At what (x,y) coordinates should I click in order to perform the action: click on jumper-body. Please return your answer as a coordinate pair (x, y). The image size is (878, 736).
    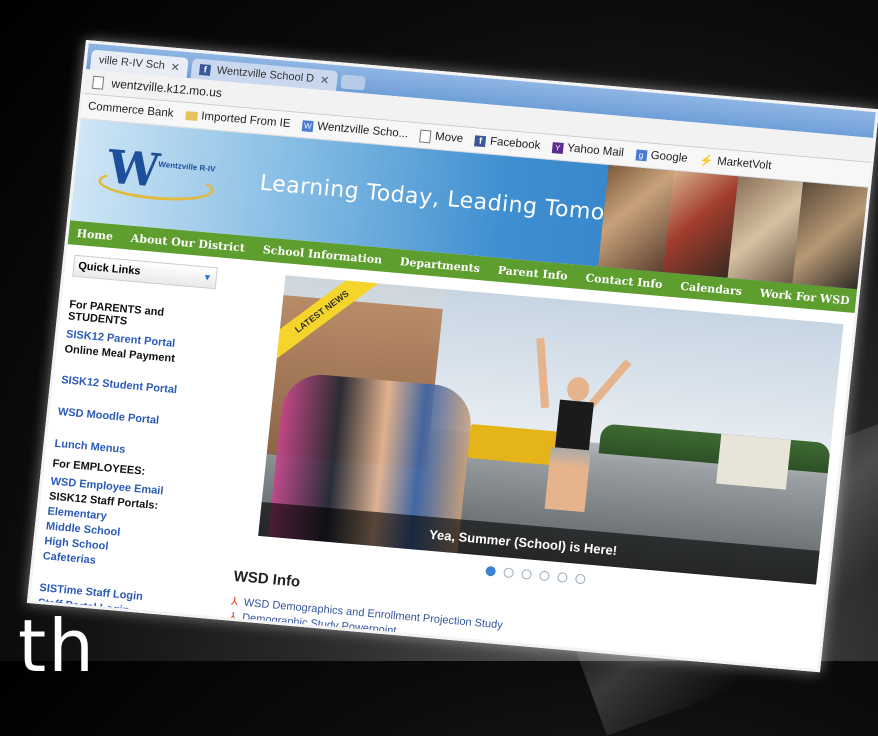
    Looking at the image, I should click on (574, 425).